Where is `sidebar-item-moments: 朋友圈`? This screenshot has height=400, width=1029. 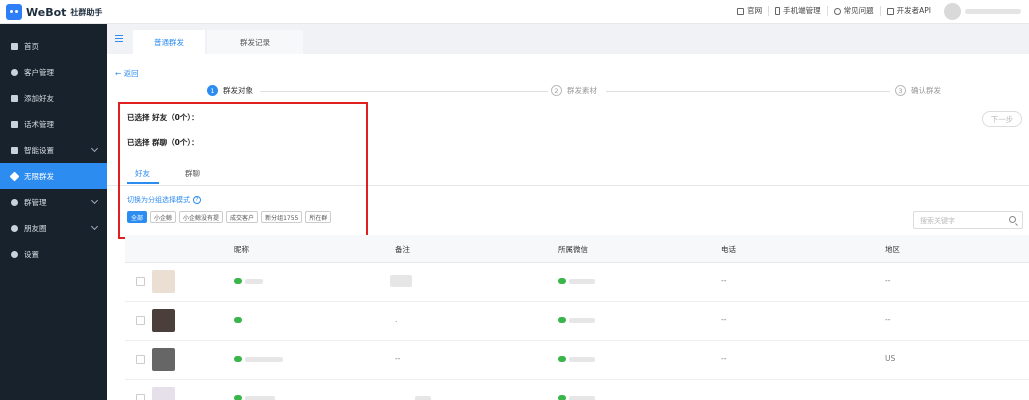 sidebar-item-moments: 朋友圈 is located at coordinates (53, 228).